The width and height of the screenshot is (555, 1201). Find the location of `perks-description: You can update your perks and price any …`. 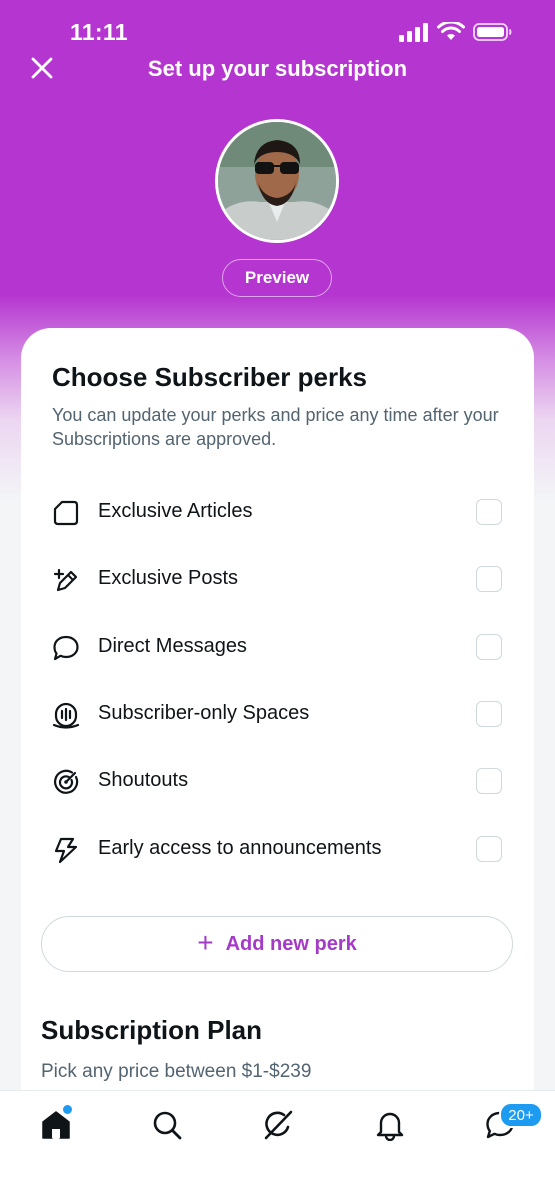

perks-description: You can update your perks and price any … is located at coordinates (275, 427).